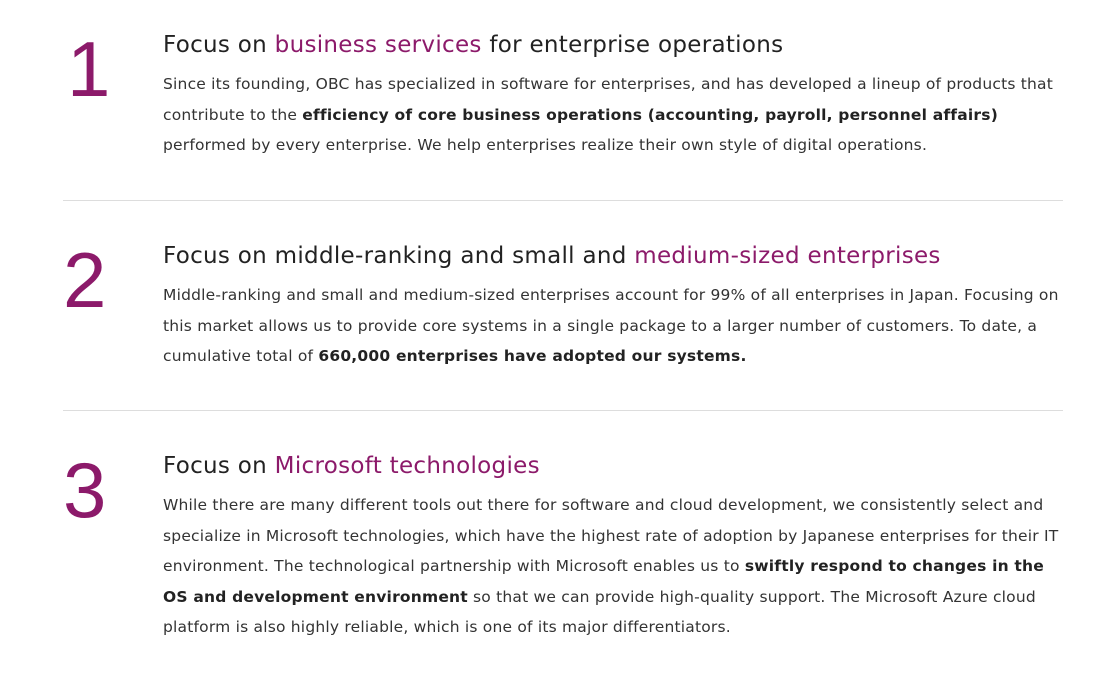 The height and width of the screenshot is (673, 1101). I want to click on feature-title-text-end: for enterprise operations, so click(632, 45).